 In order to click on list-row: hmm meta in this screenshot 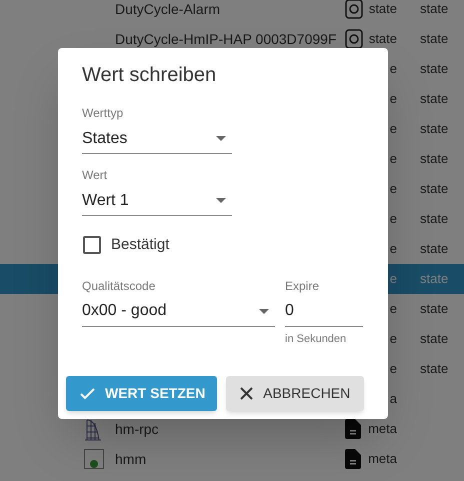, I will do `click(232, 459)`.